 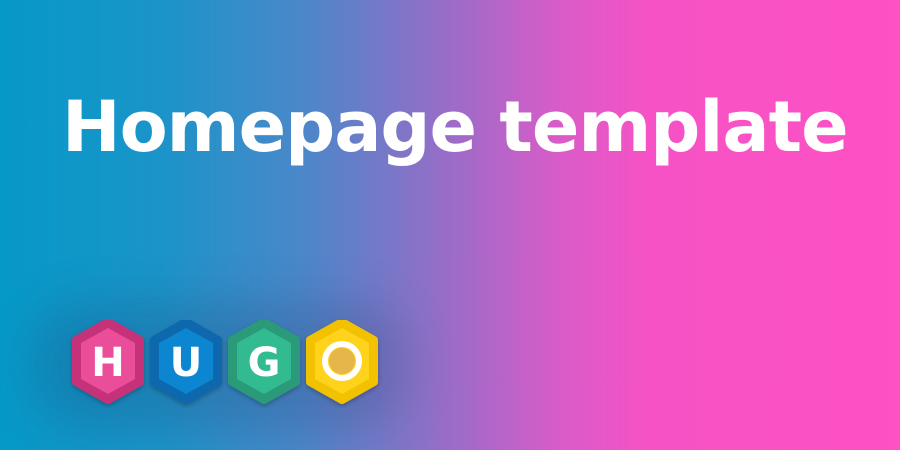 I want to click on hugo-logo: H U G O, so click(x=225, y=362).